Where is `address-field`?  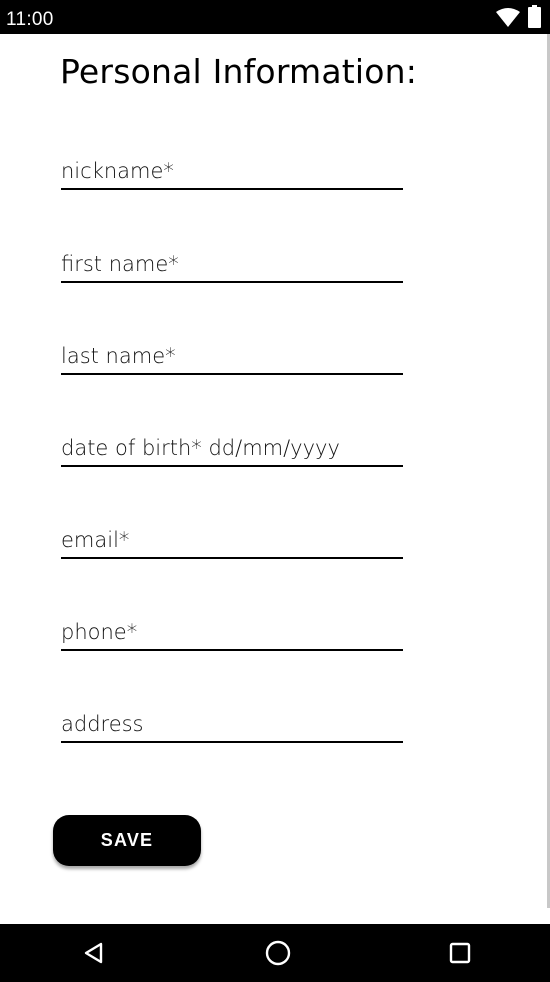
address-field is located at coordinates (232, 725).